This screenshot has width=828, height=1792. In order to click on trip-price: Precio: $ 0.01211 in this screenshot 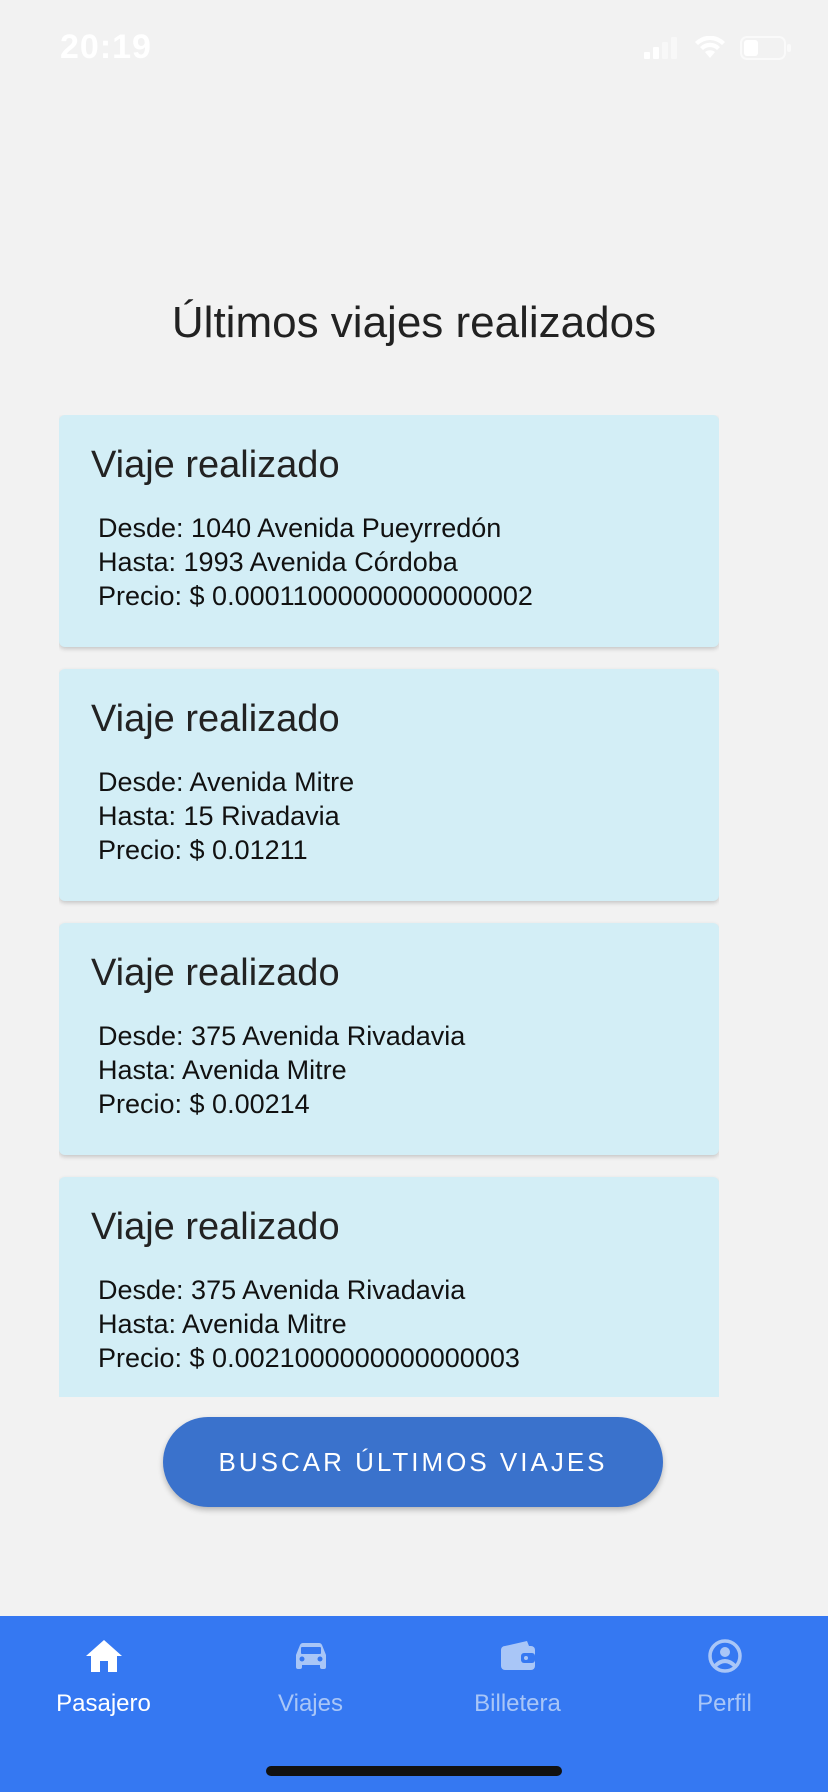, I will do `click(203, 850)`.